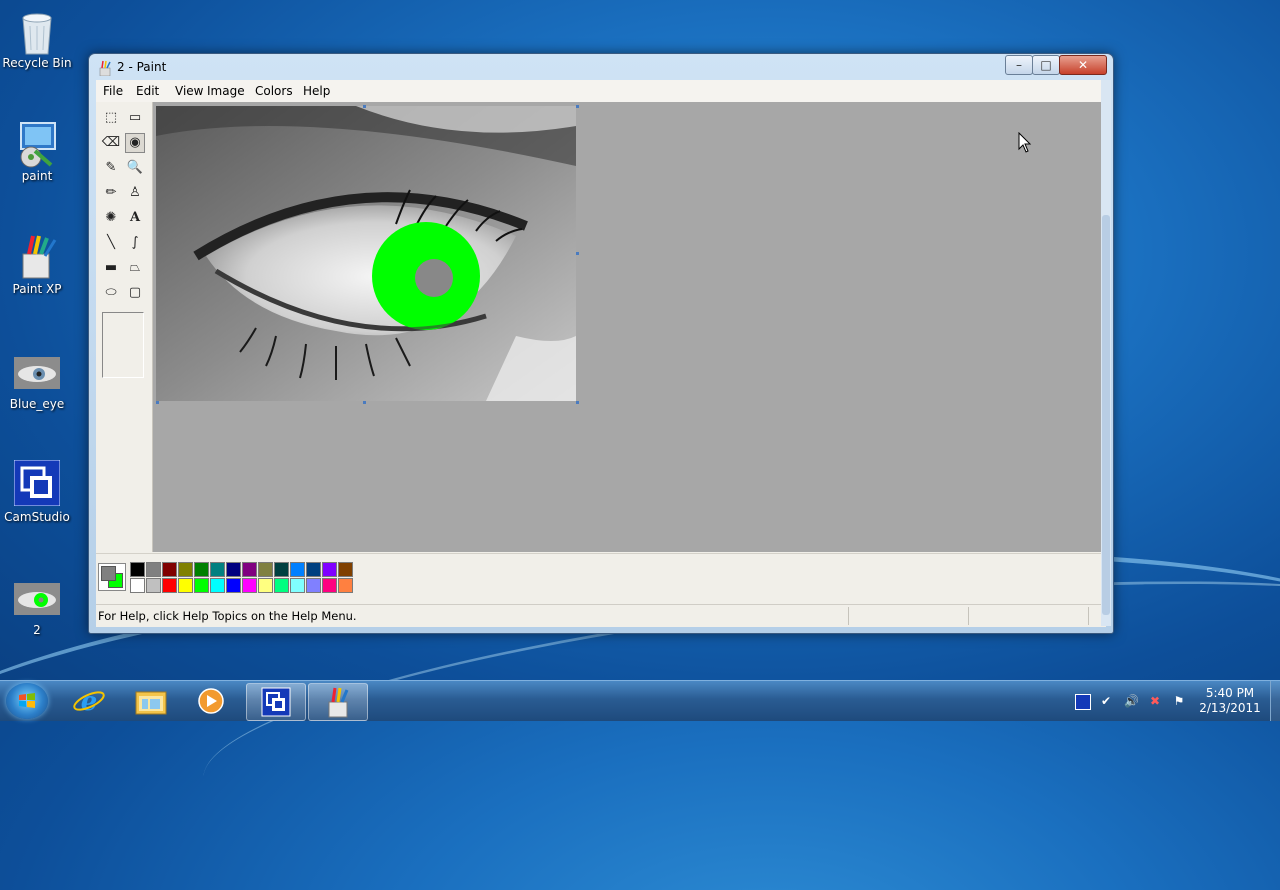 The image size is (1280, 890). I want to click on network-icon: ✖, so click(1155, 701).